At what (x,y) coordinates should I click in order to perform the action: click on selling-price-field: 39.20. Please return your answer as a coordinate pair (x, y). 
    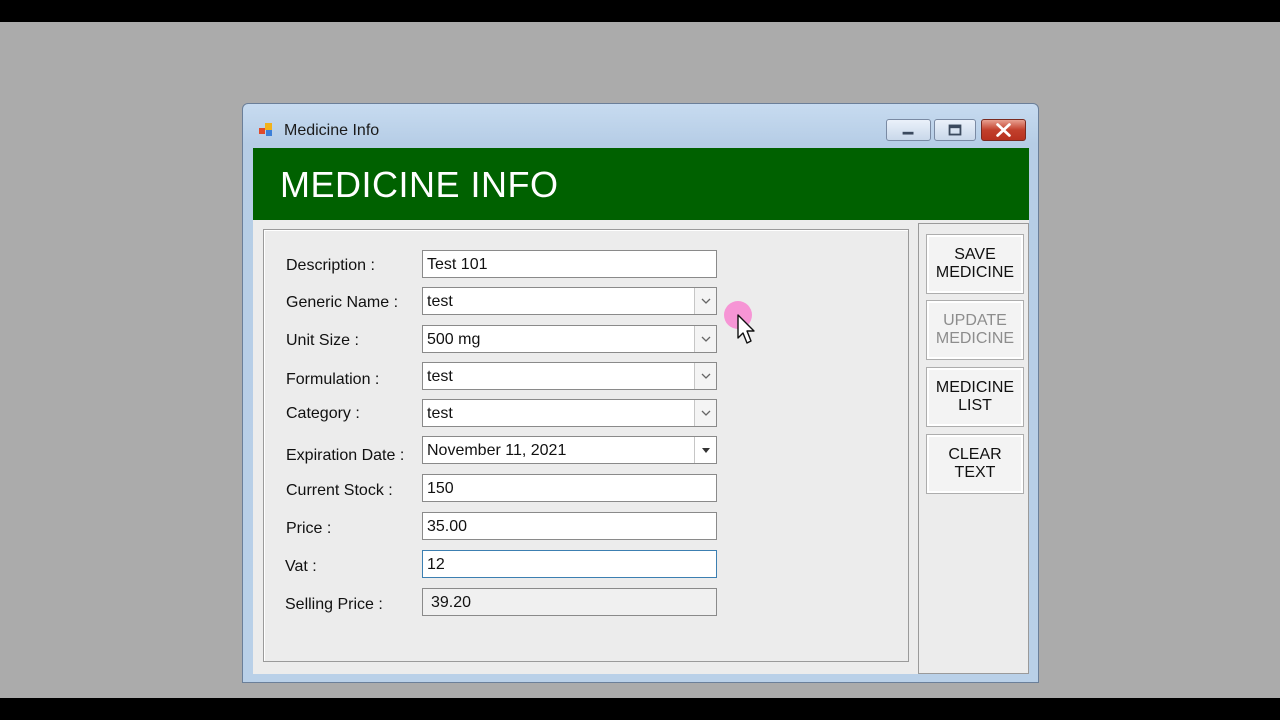
    Looking at the image, I should click on (569, 602).